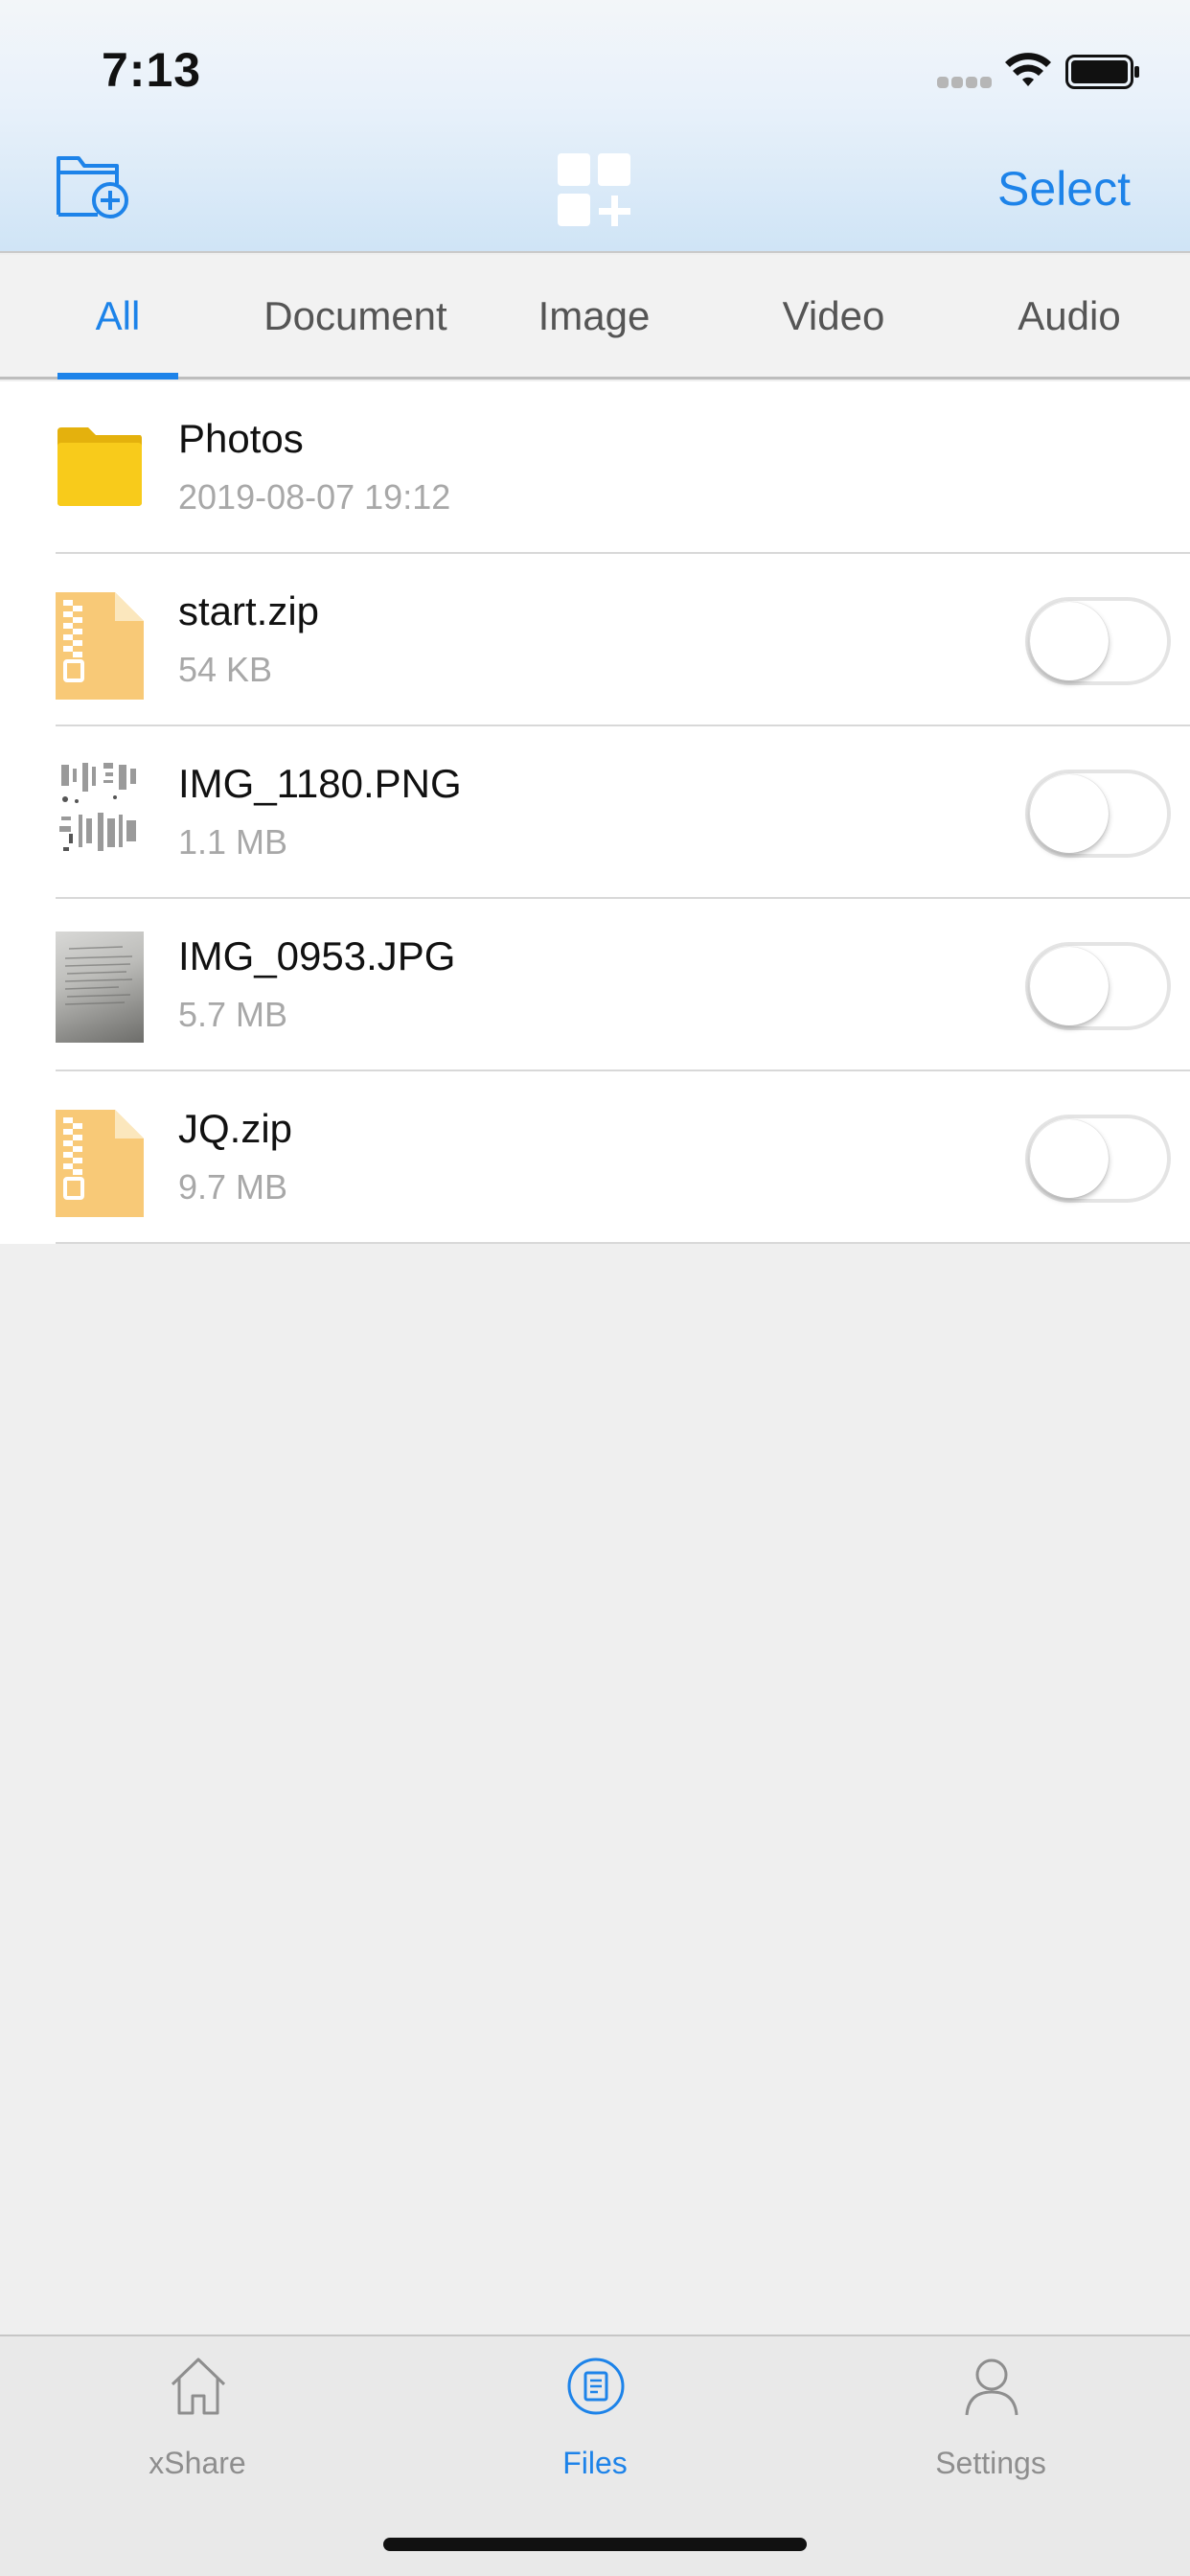 Image resolution: width=1190 pixels, height=2576 pixels. I want to click on cellular-signal-icon, so click(965, 82).